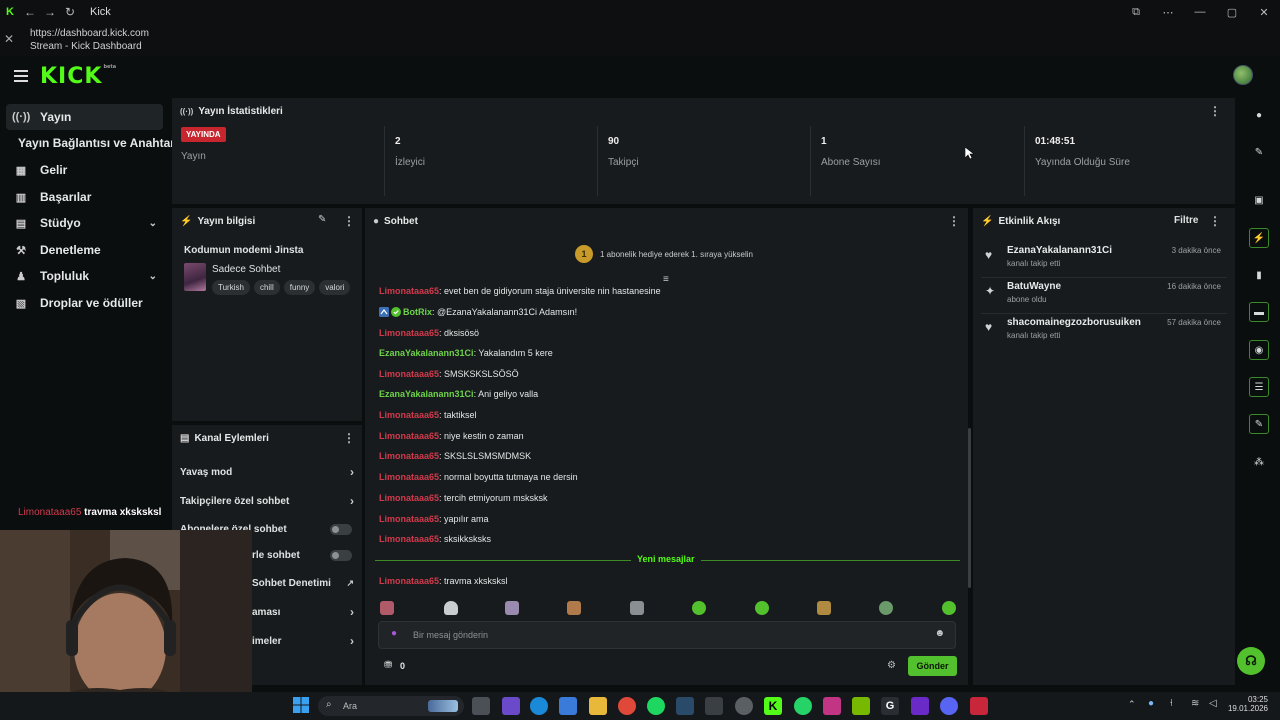  What do you see at coordinates (539, 706) in the screenshot?
I see `edge-icon` at bounding box center [539, 706].